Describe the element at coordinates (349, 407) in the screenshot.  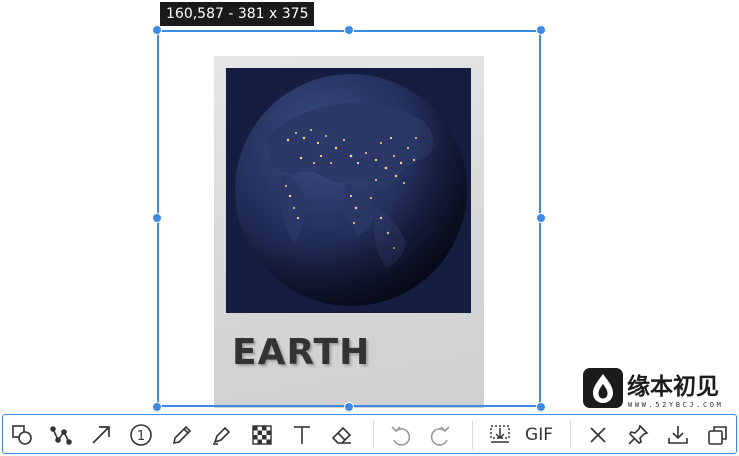
I see `resize-handle-bottom` at that location.